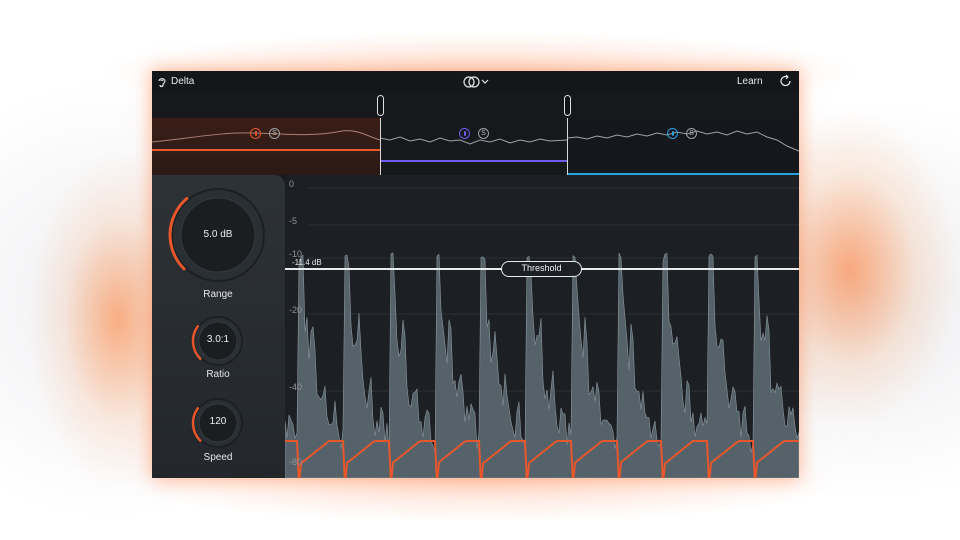 This screenshot has height=540, width=960. I want to click on y-tick-5: -5, so click(293, 221).